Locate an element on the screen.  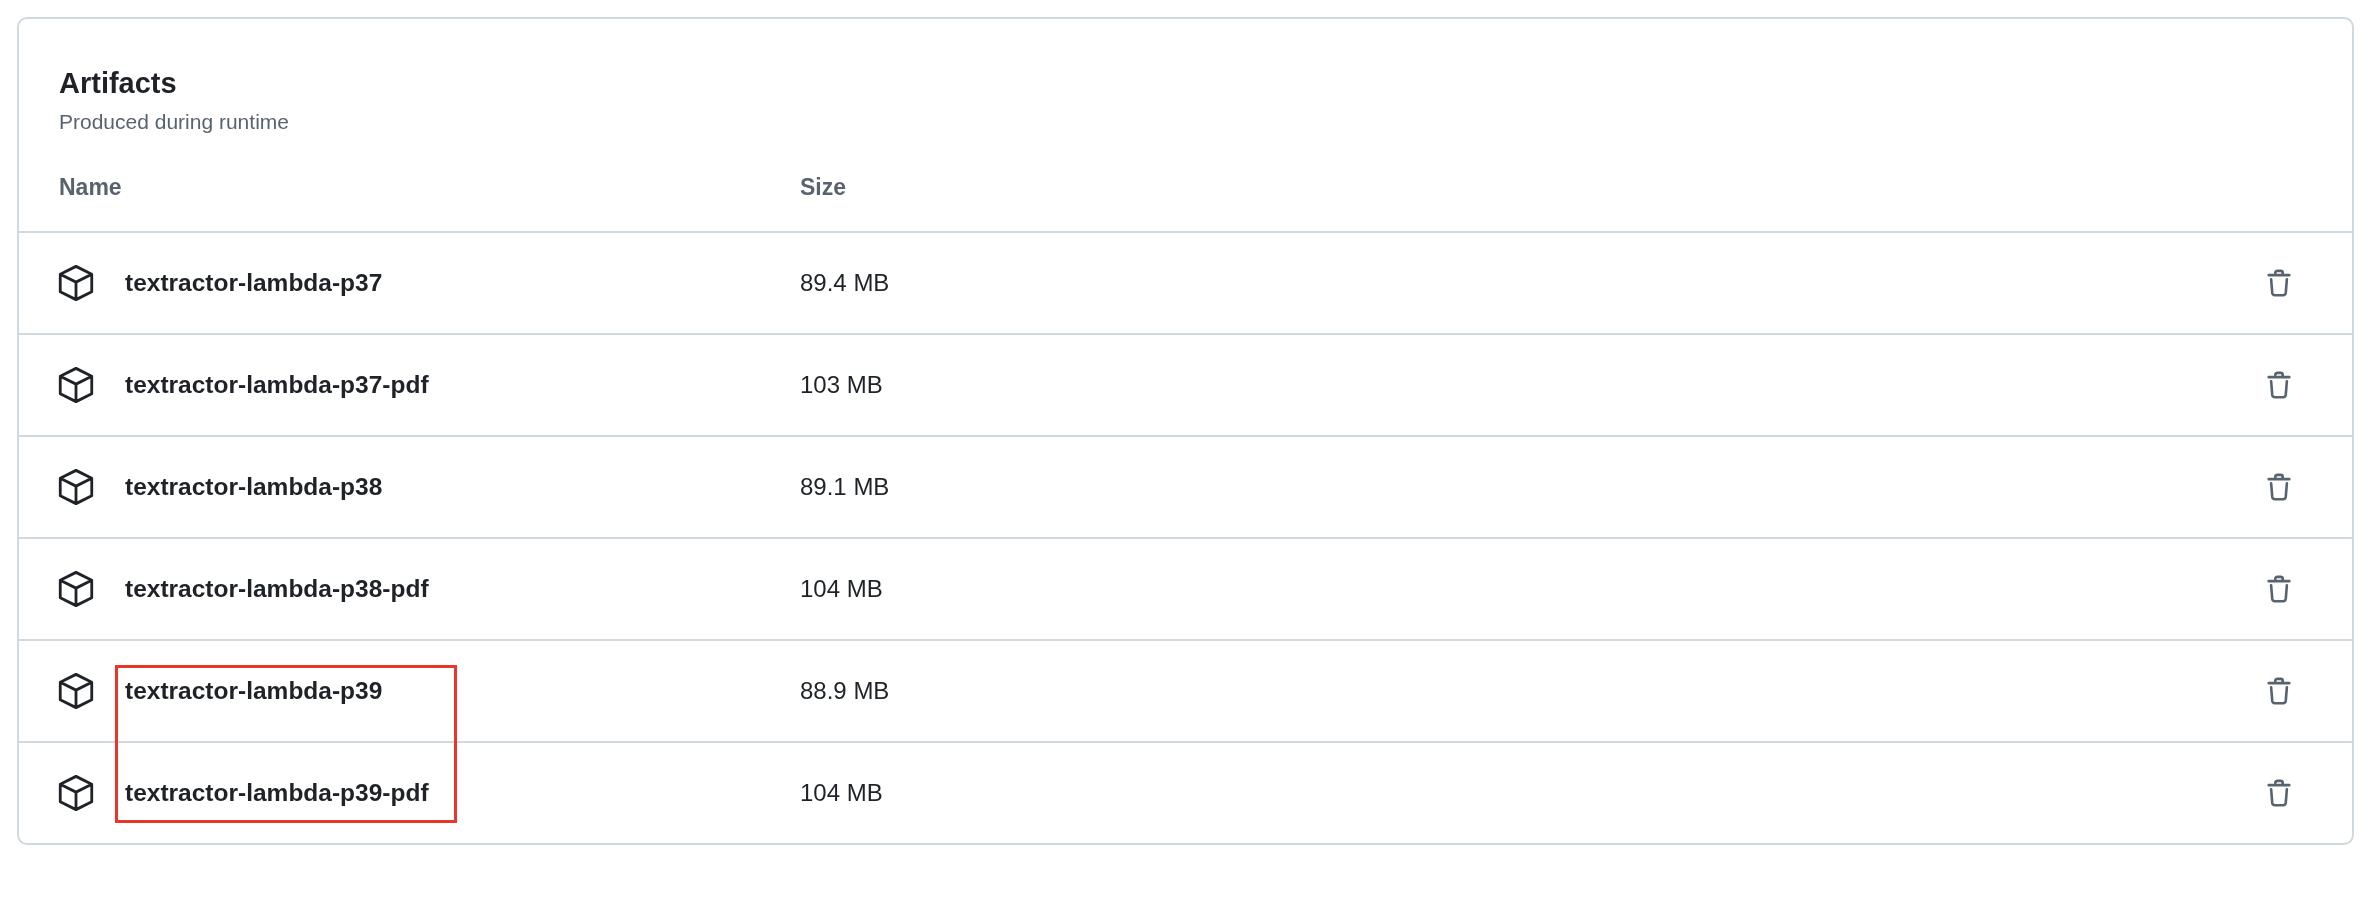
artifact-link: textractor-lambda-p37 is located at coordinates (254, 283).